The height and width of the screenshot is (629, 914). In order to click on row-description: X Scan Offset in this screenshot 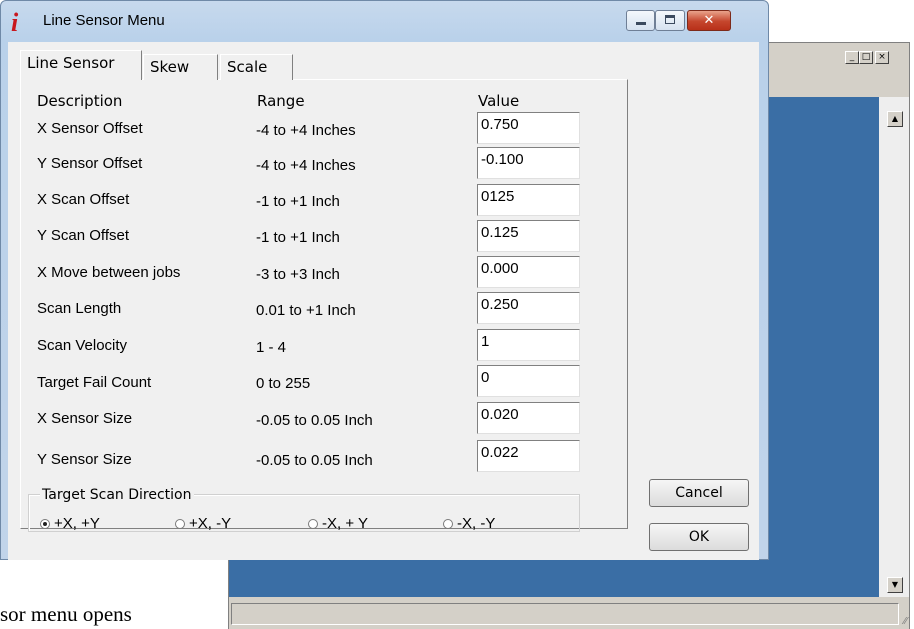, I will do `click(83, 199)`.